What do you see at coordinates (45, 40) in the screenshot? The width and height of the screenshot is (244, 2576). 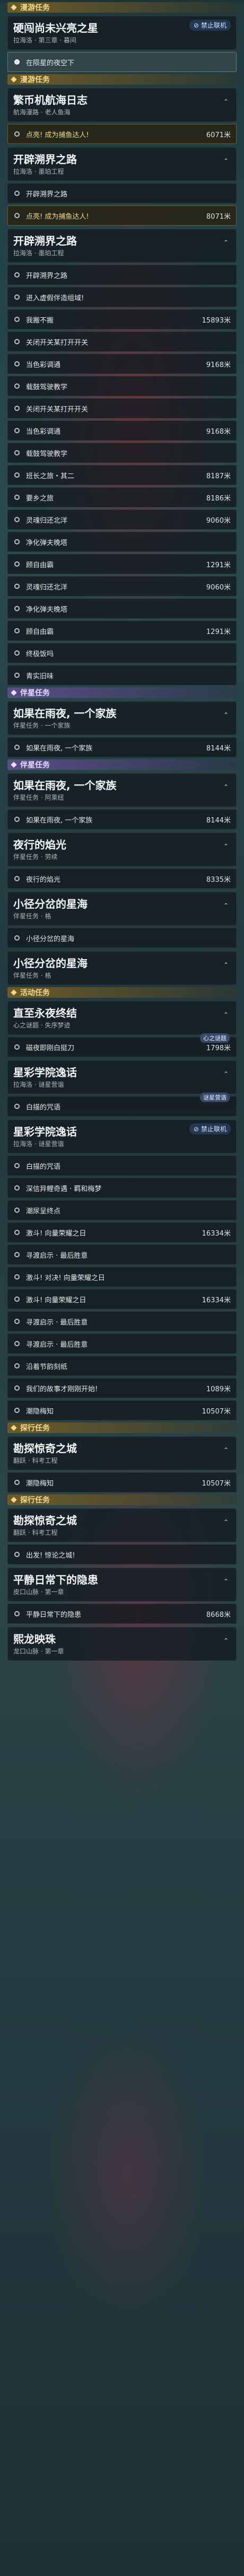 I see `quest-subtitle: 拉海洛 · 第三章 · 暮间` at bounding box center [45, 40].